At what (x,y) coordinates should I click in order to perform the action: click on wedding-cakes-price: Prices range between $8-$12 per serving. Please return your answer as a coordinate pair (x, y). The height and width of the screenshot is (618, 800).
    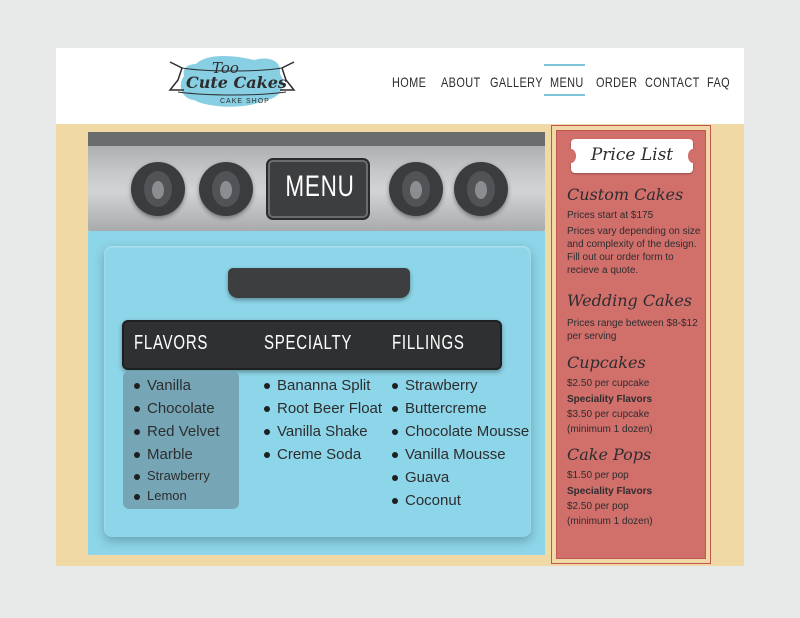
    Looking at the image, I should click on (632, 330).